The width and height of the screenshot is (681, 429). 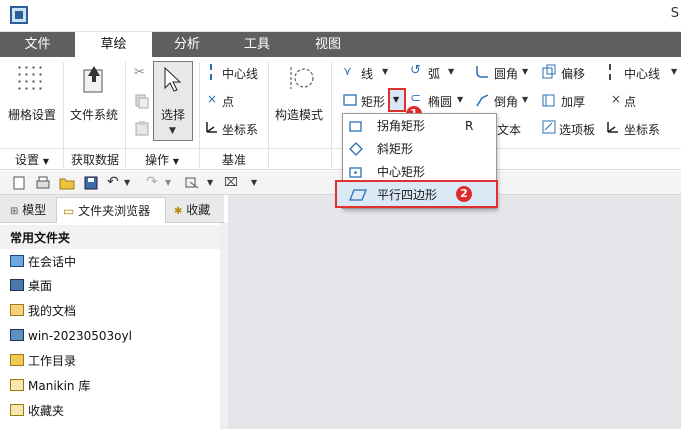 I want to click on tab-tools: 工具, so click(x=257, y=44).